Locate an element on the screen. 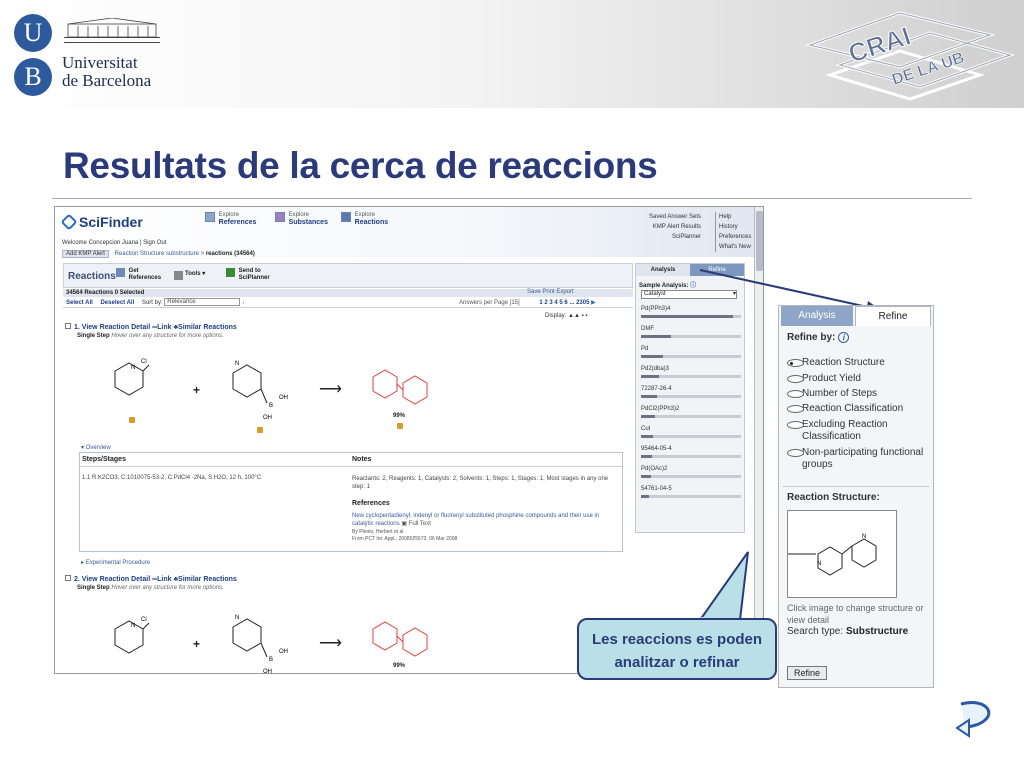  search-type-label: Search type: is located at coordinates (815, 631).